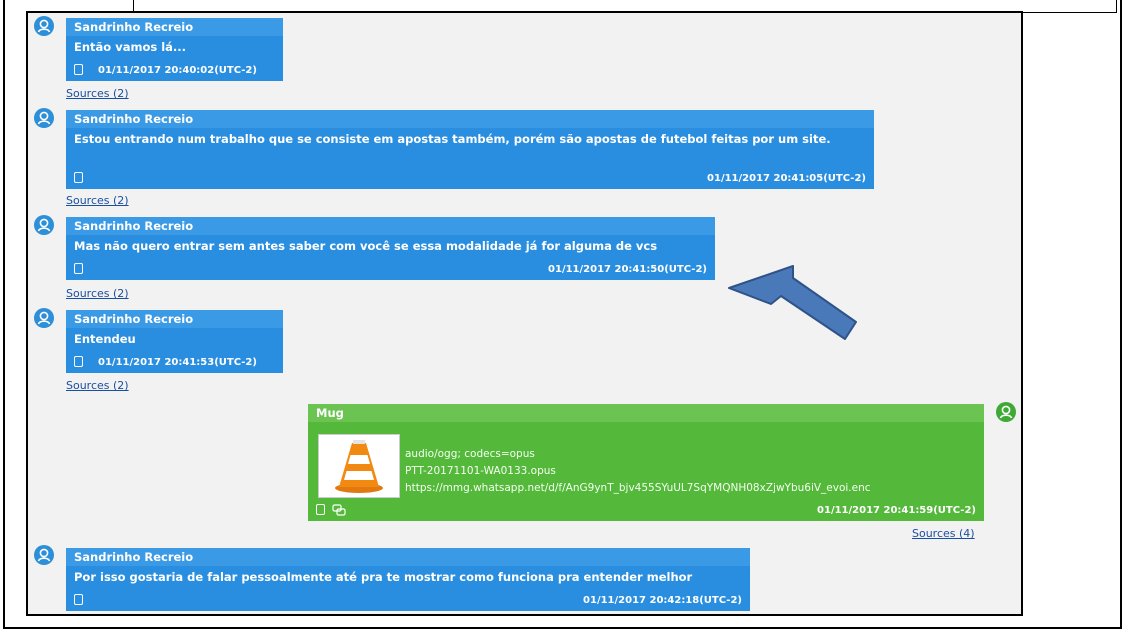  Describe the element at coordinates (470, 178) in the screenshot. I see `message-footer: 01/11/2017 20:41:05(UTC-2)` at that location.